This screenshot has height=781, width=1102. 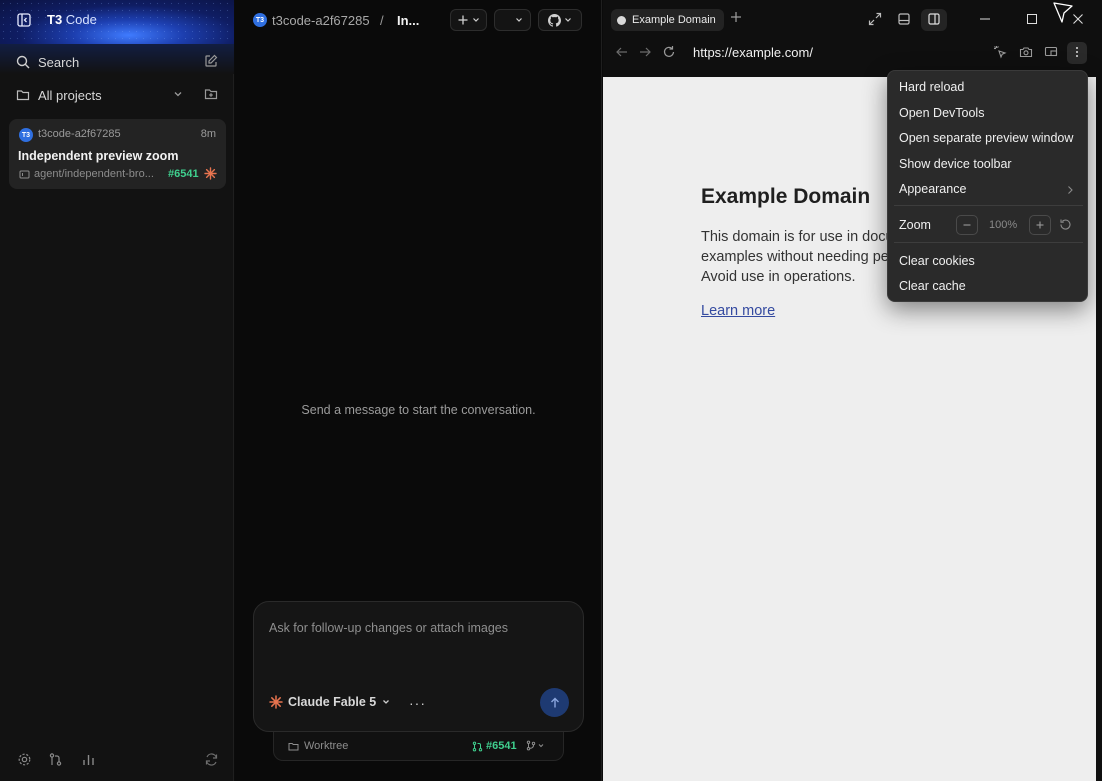 What do you see at coordinates (967, 225) in the screenshot?
I see `zoom-out-button` at bounding box center [967, 225].